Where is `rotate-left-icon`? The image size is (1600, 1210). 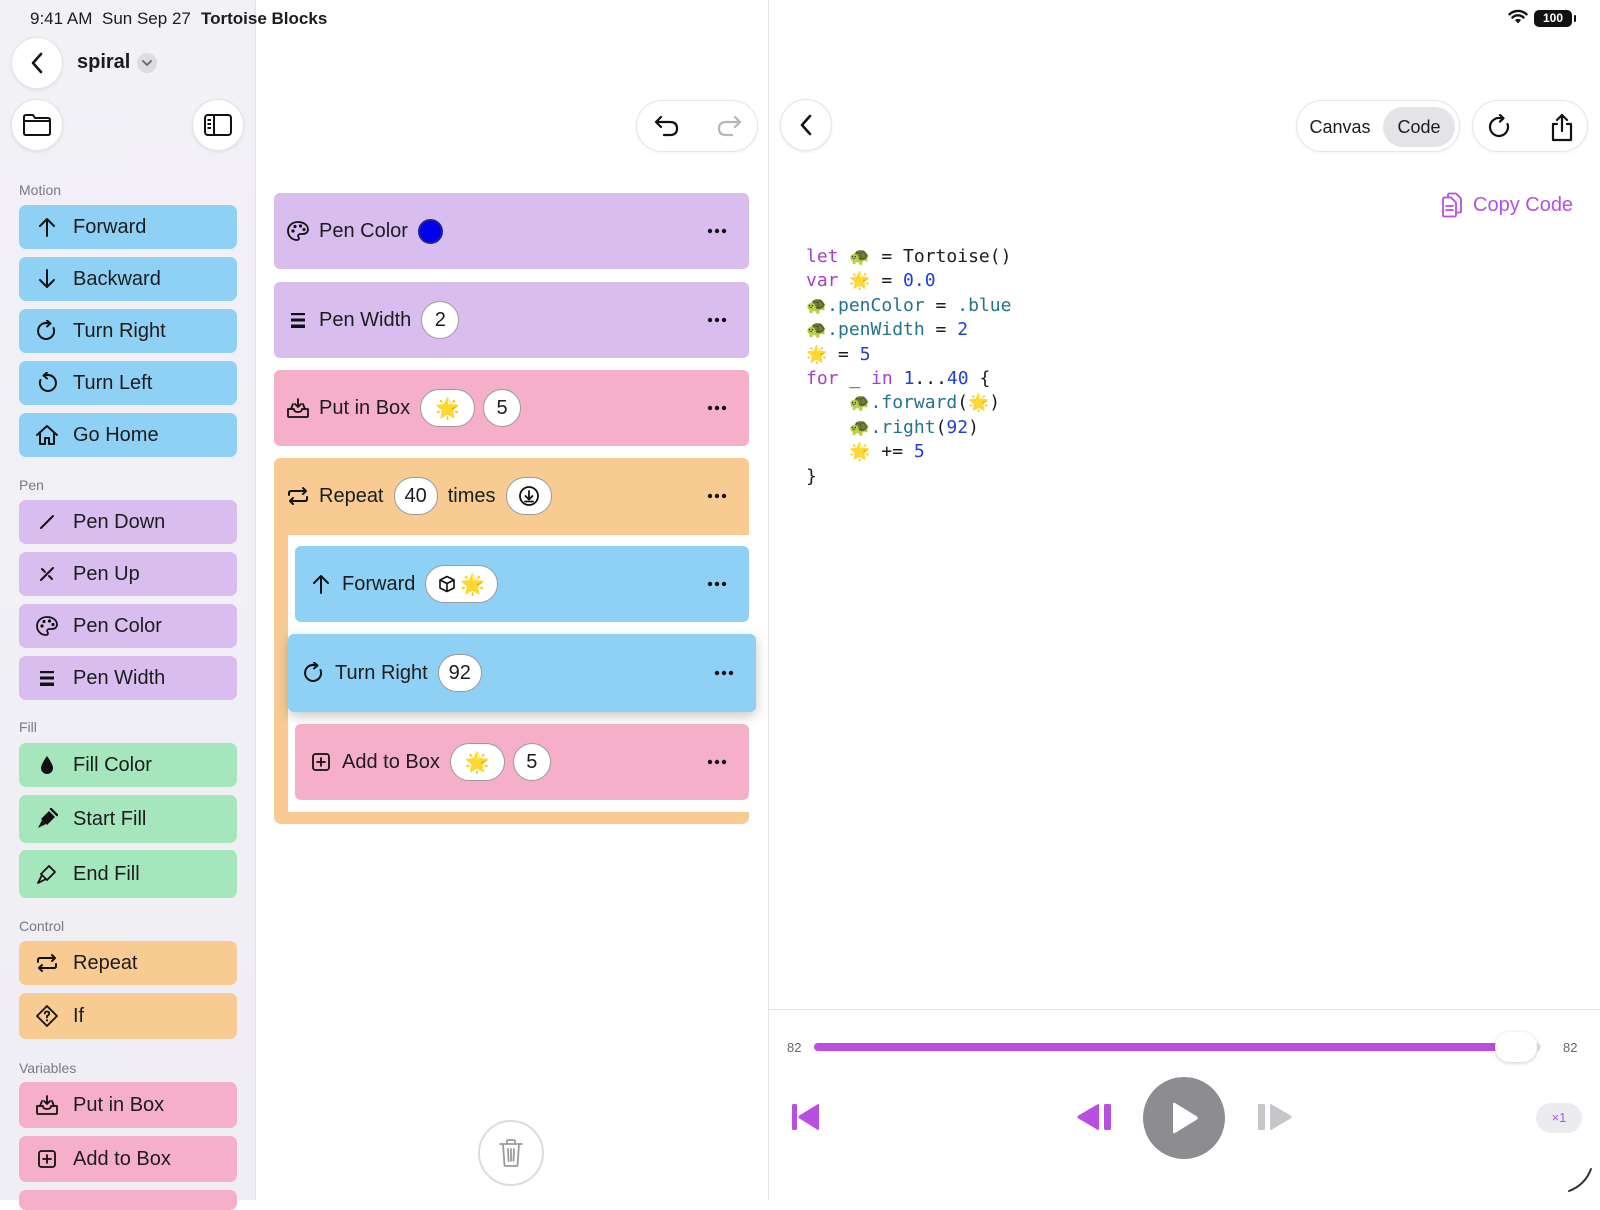 rotate-left-icon is located at coordinates (47, 383).